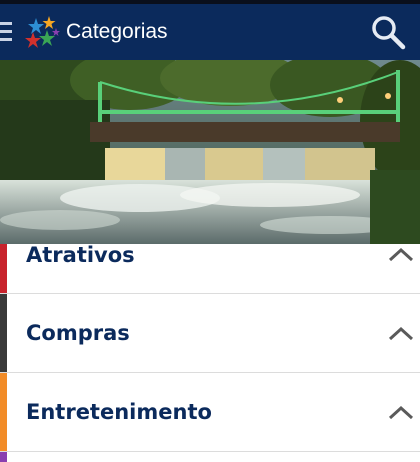 The image size is (420, 462). What do you see at coordinates (388, 32) in the screenshot?
I see `search-icon` at bounding box center [388, 32].